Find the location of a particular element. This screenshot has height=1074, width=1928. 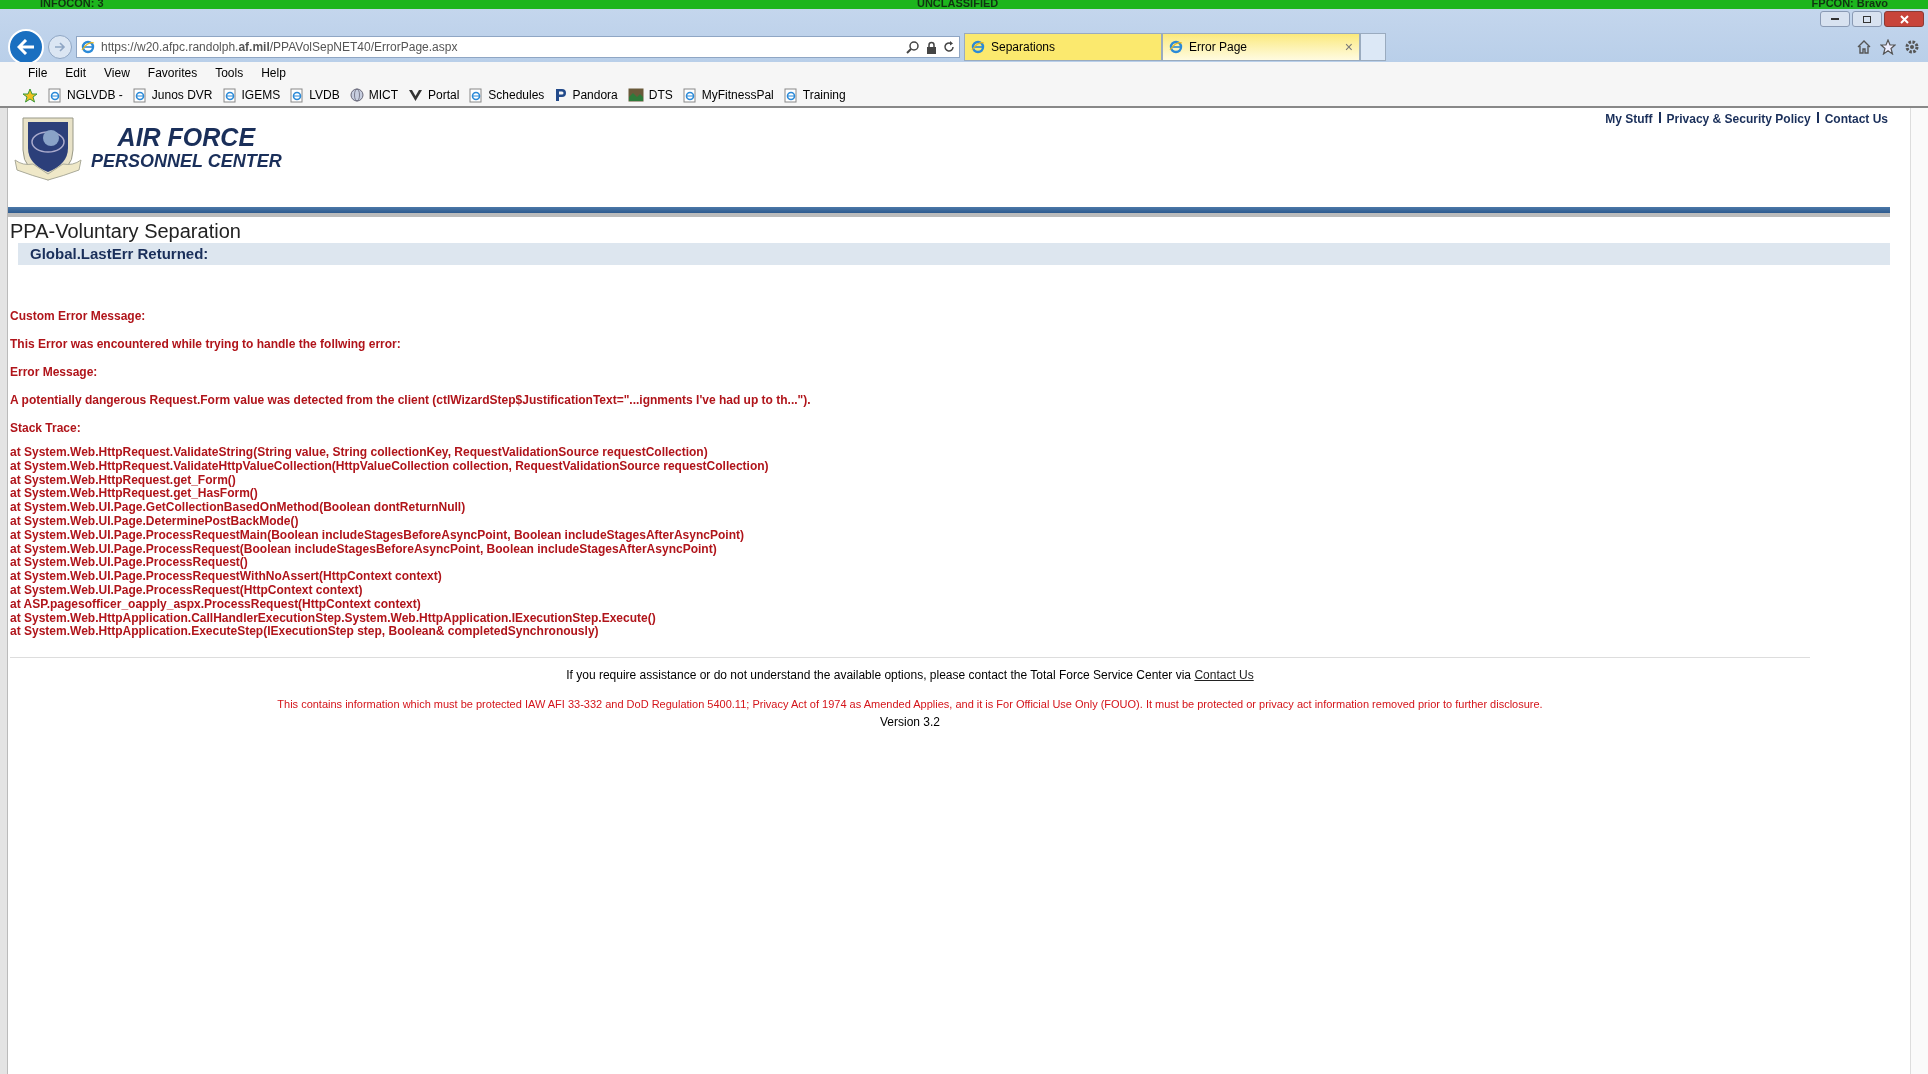

stack-trace-line: at System.Web.HttpRequest.get_HasForm() is located at coordinates (134, 494).